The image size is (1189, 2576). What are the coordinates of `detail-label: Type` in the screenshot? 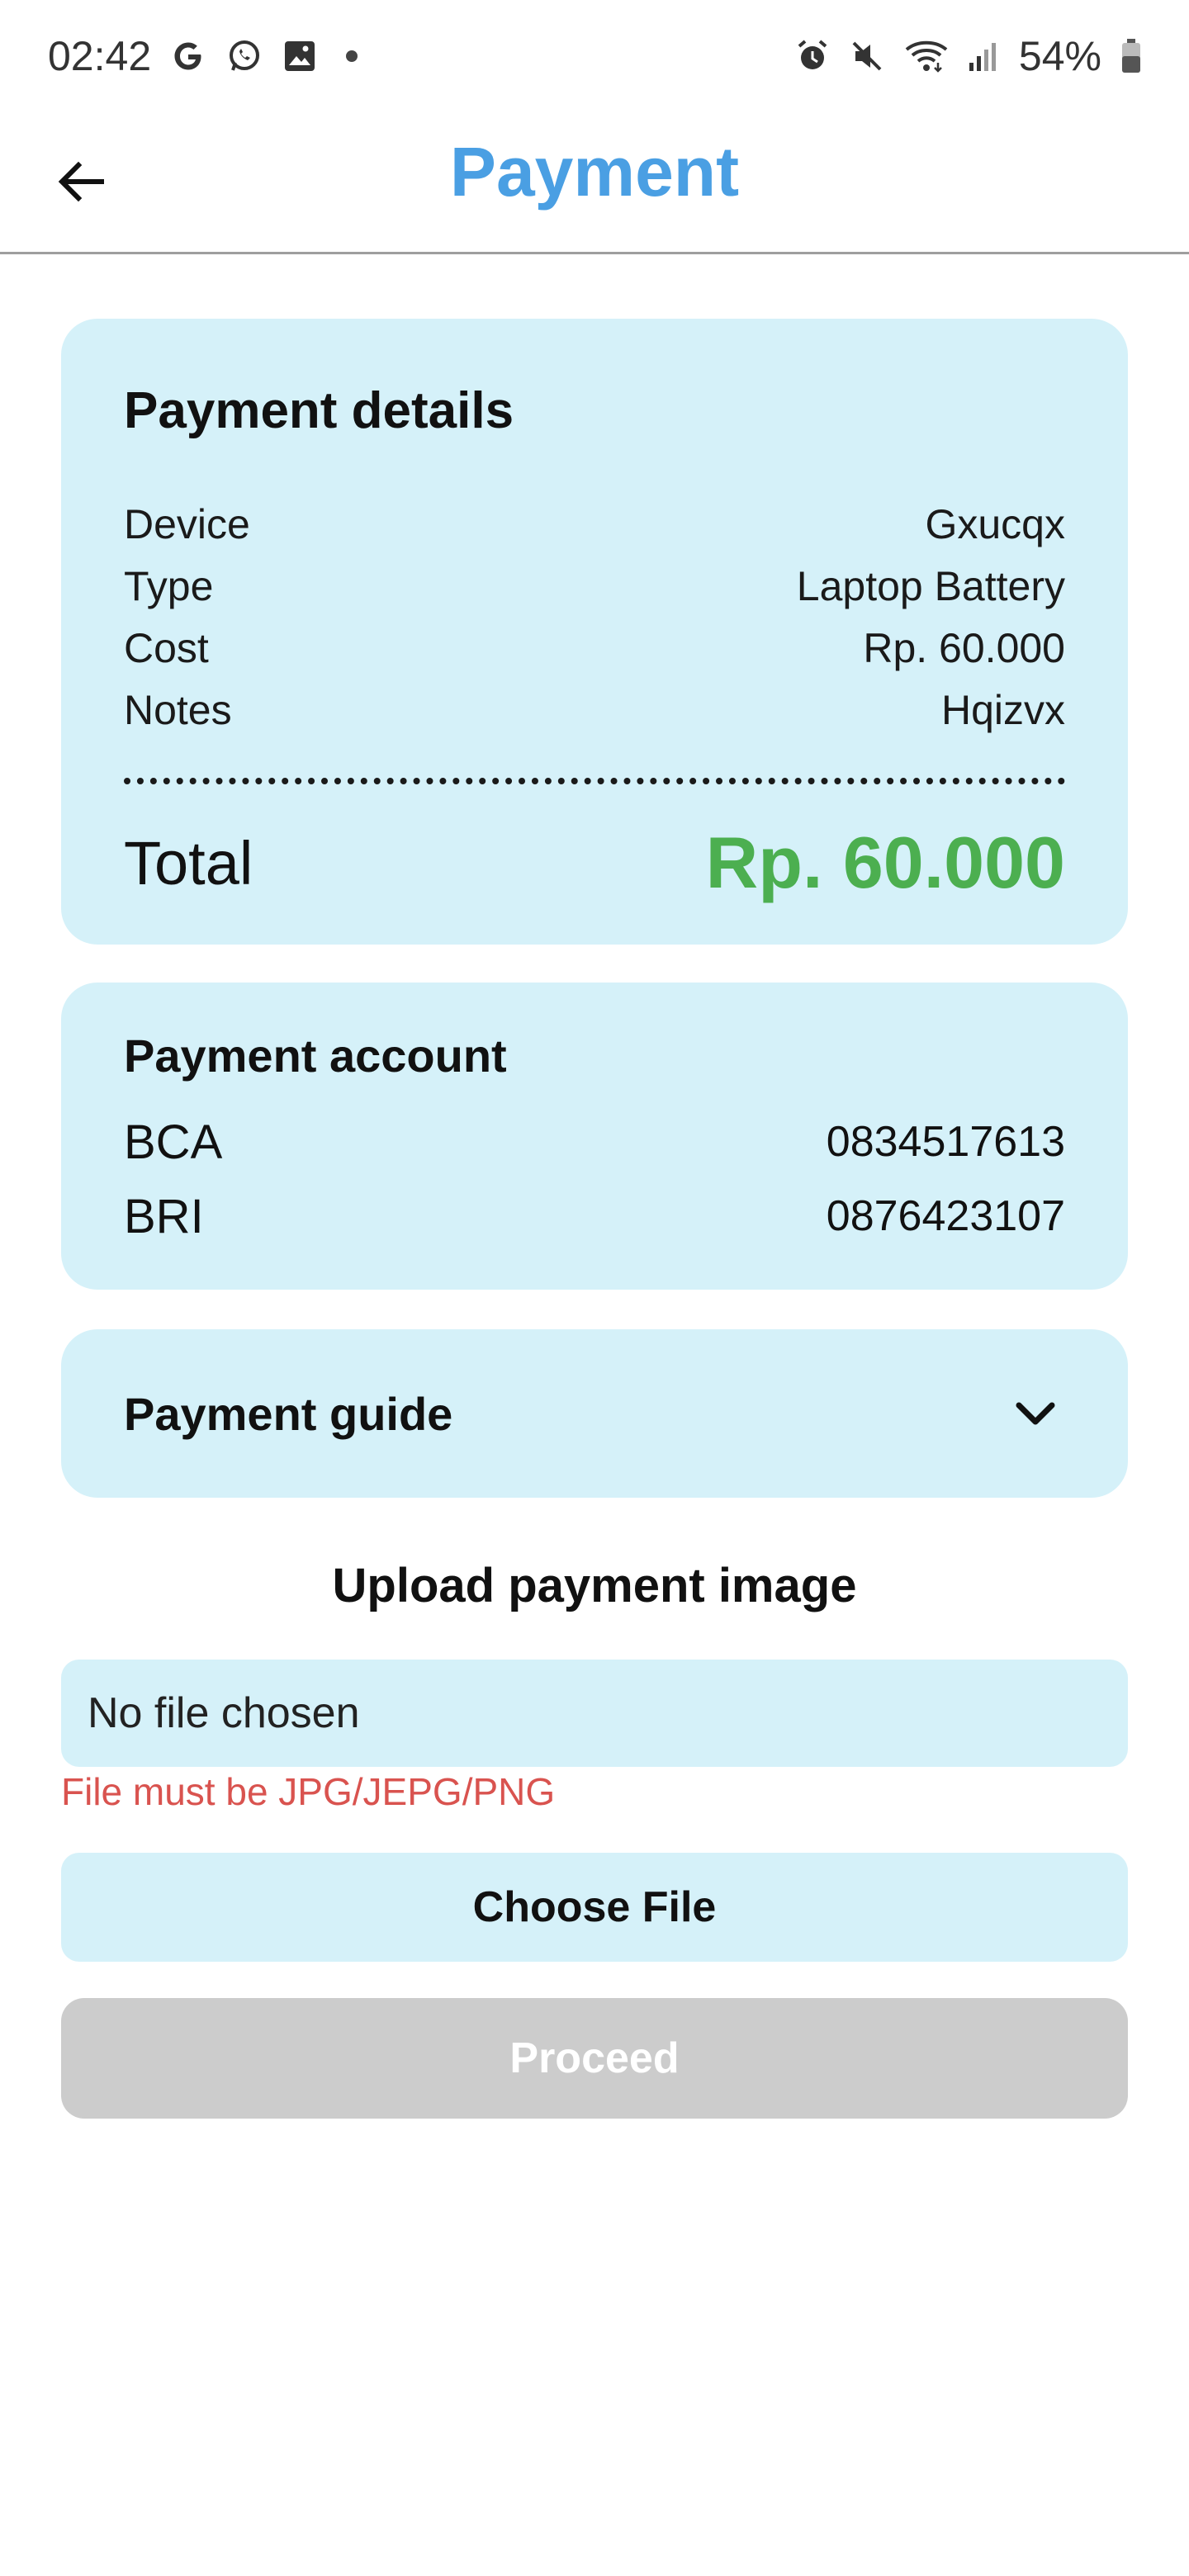 It's located at (169, 586).